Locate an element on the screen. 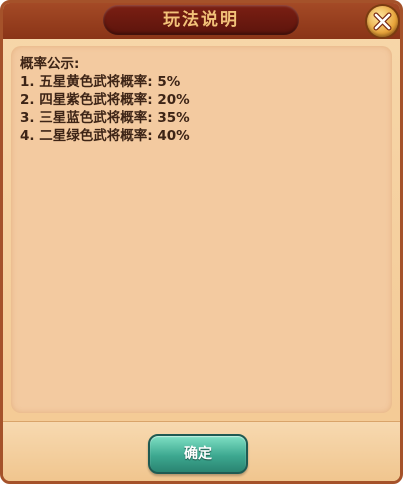 The width and height of the screenshot is (403, 484). close-x-icon is located at coordinates (382, 21).